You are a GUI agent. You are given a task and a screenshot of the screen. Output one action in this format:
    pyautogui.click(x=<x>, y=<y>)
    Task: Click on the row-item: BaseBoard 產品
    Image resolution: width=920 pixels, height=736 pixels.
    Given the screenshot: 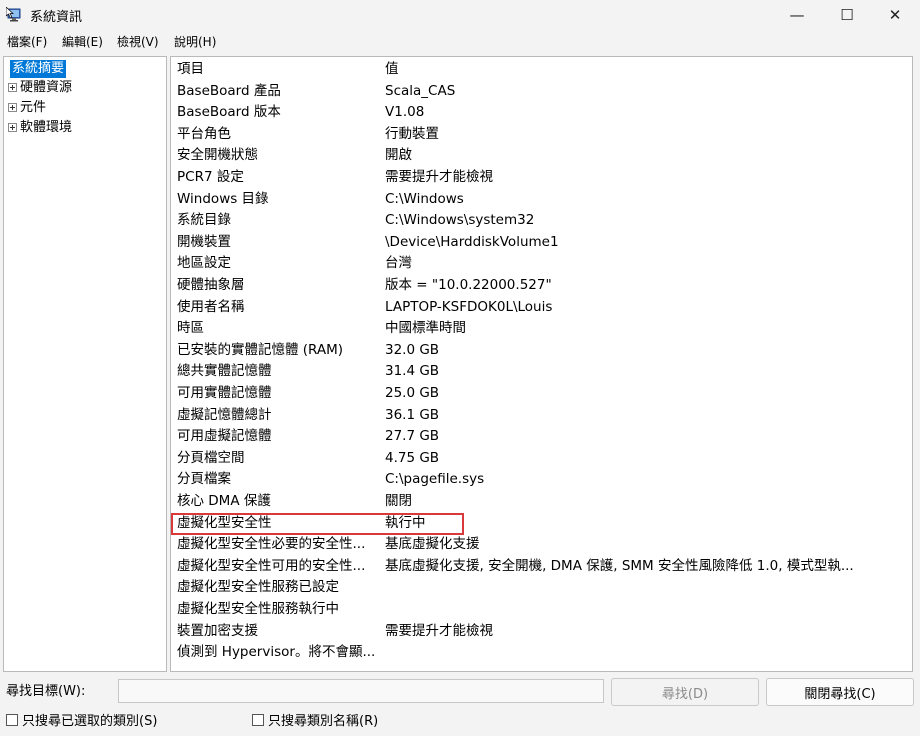 What is the action you would take?
    pyautogui.click(x=229, y=90)
    